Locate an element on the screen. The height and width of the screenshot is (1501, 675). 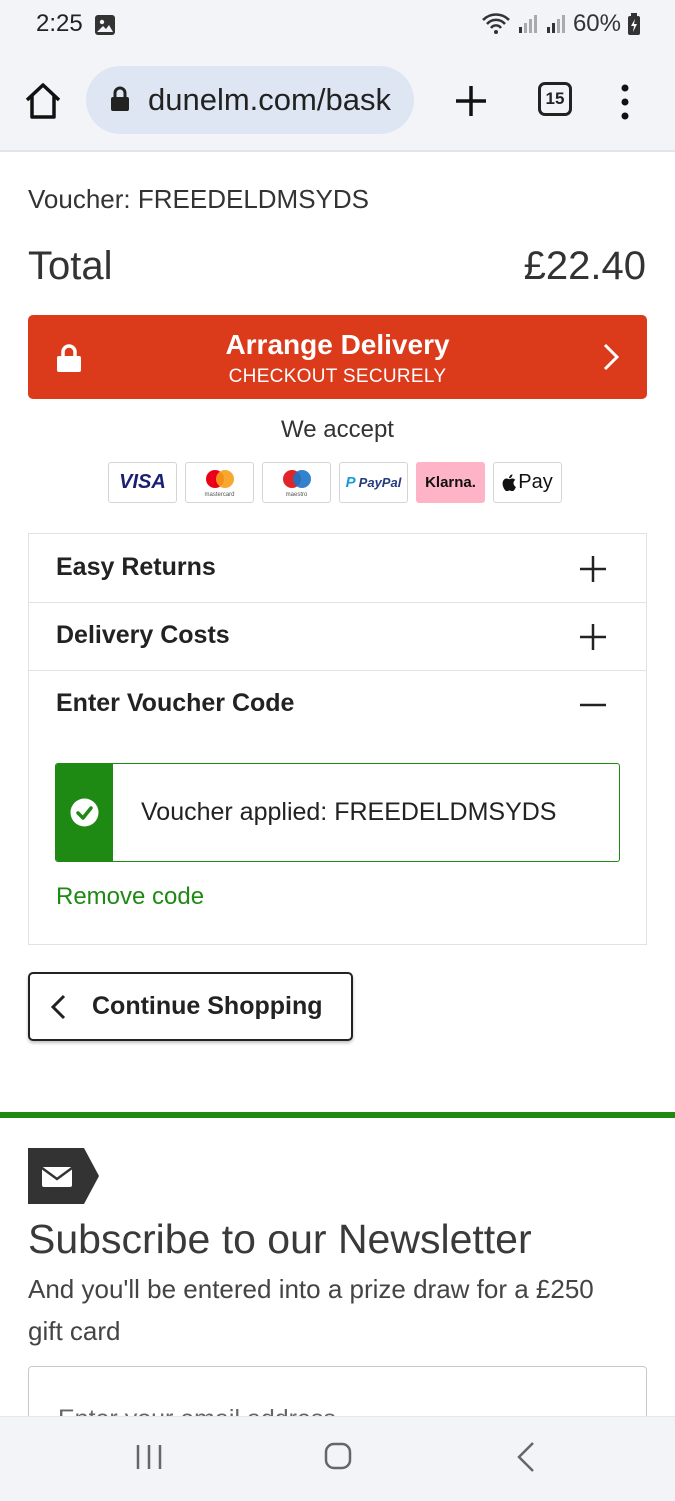
apple-pay-logo: Pay is located at coordinates (527, 482).